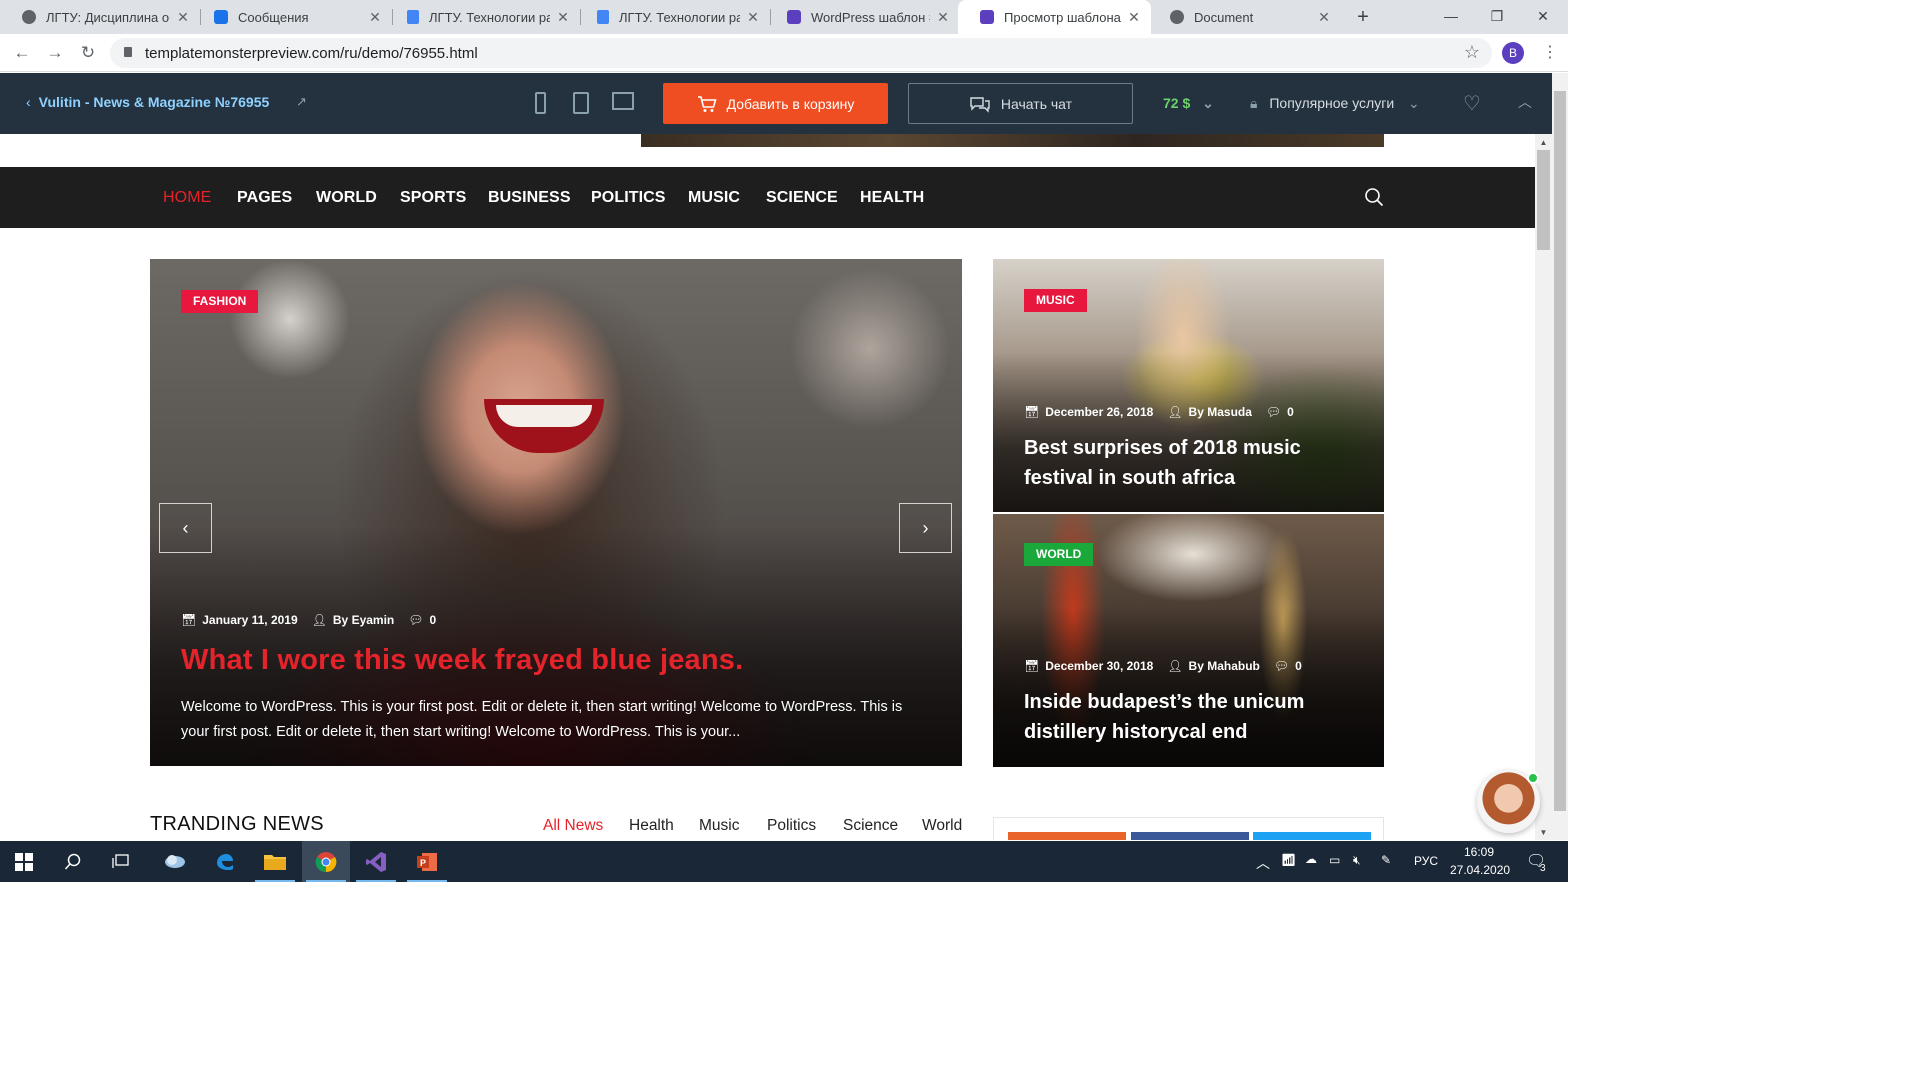  Describe the element at coordinates (1543, 143) in the screenshot. I see `scroll-up-icon: ▲` at that location.